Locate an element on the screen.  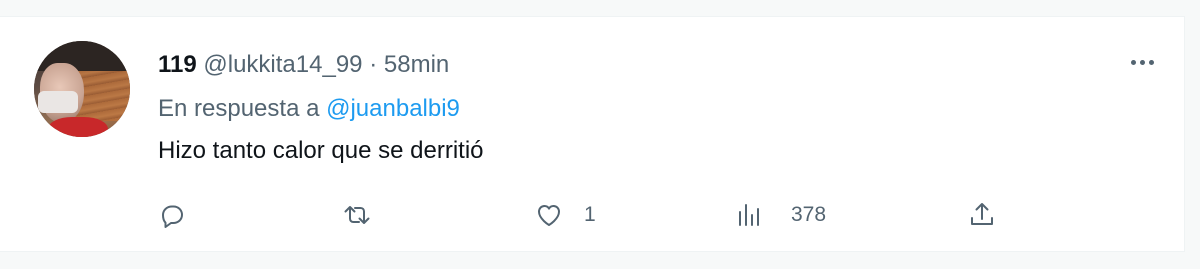
tweet-text: Hizo tanto calor que se derritió is located at coordinates (321, 150).